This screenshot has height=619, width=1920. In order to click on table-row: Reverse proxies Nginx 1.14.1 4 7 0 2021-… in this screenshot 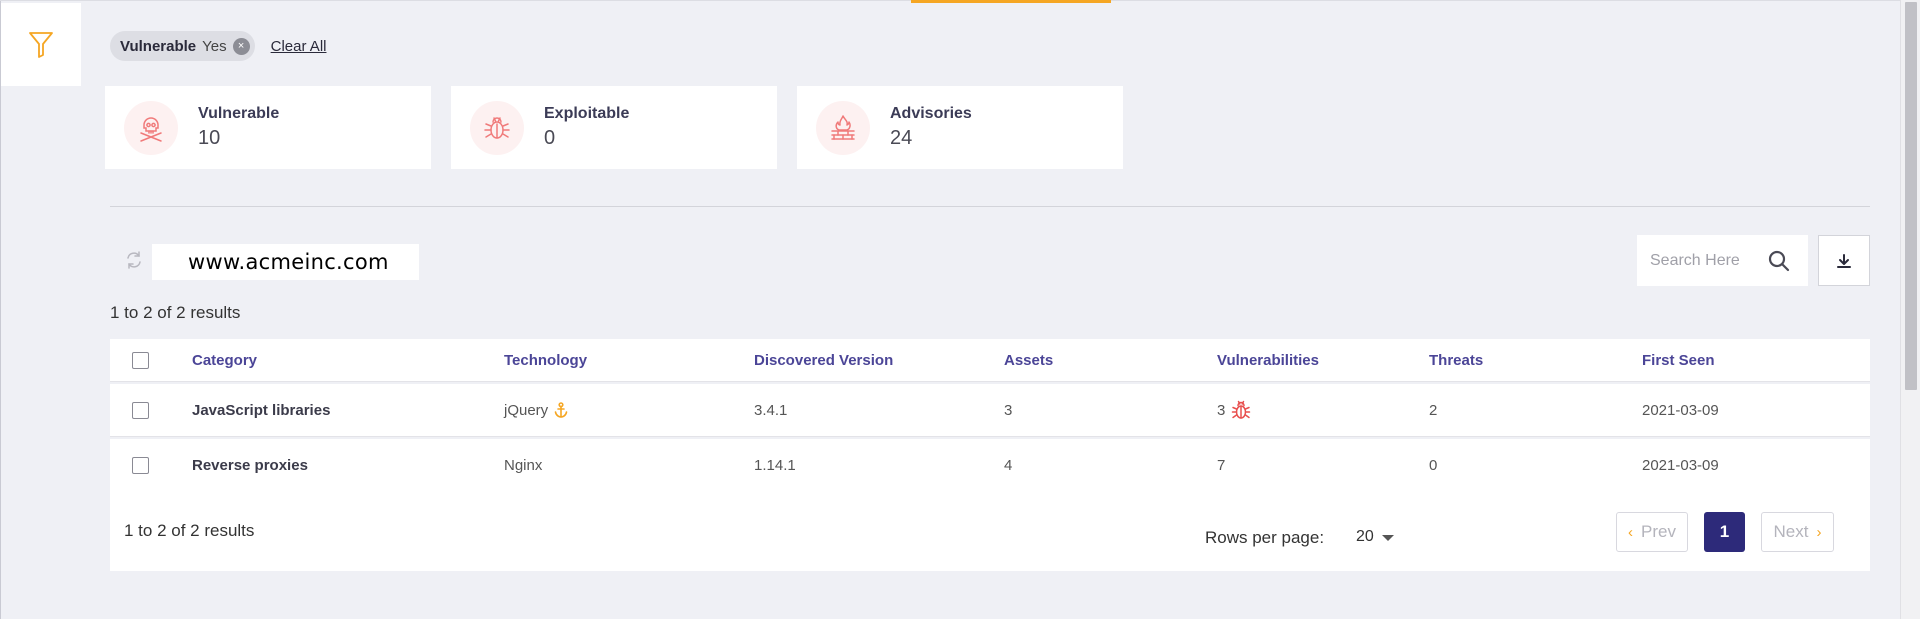, I will do `click(990, 465)`.